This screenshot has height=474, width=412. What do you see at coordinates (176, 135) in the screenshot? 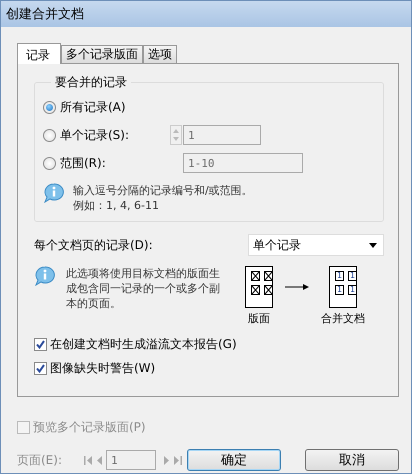
I see `spin-buttons` at bounding box center [176, 135].